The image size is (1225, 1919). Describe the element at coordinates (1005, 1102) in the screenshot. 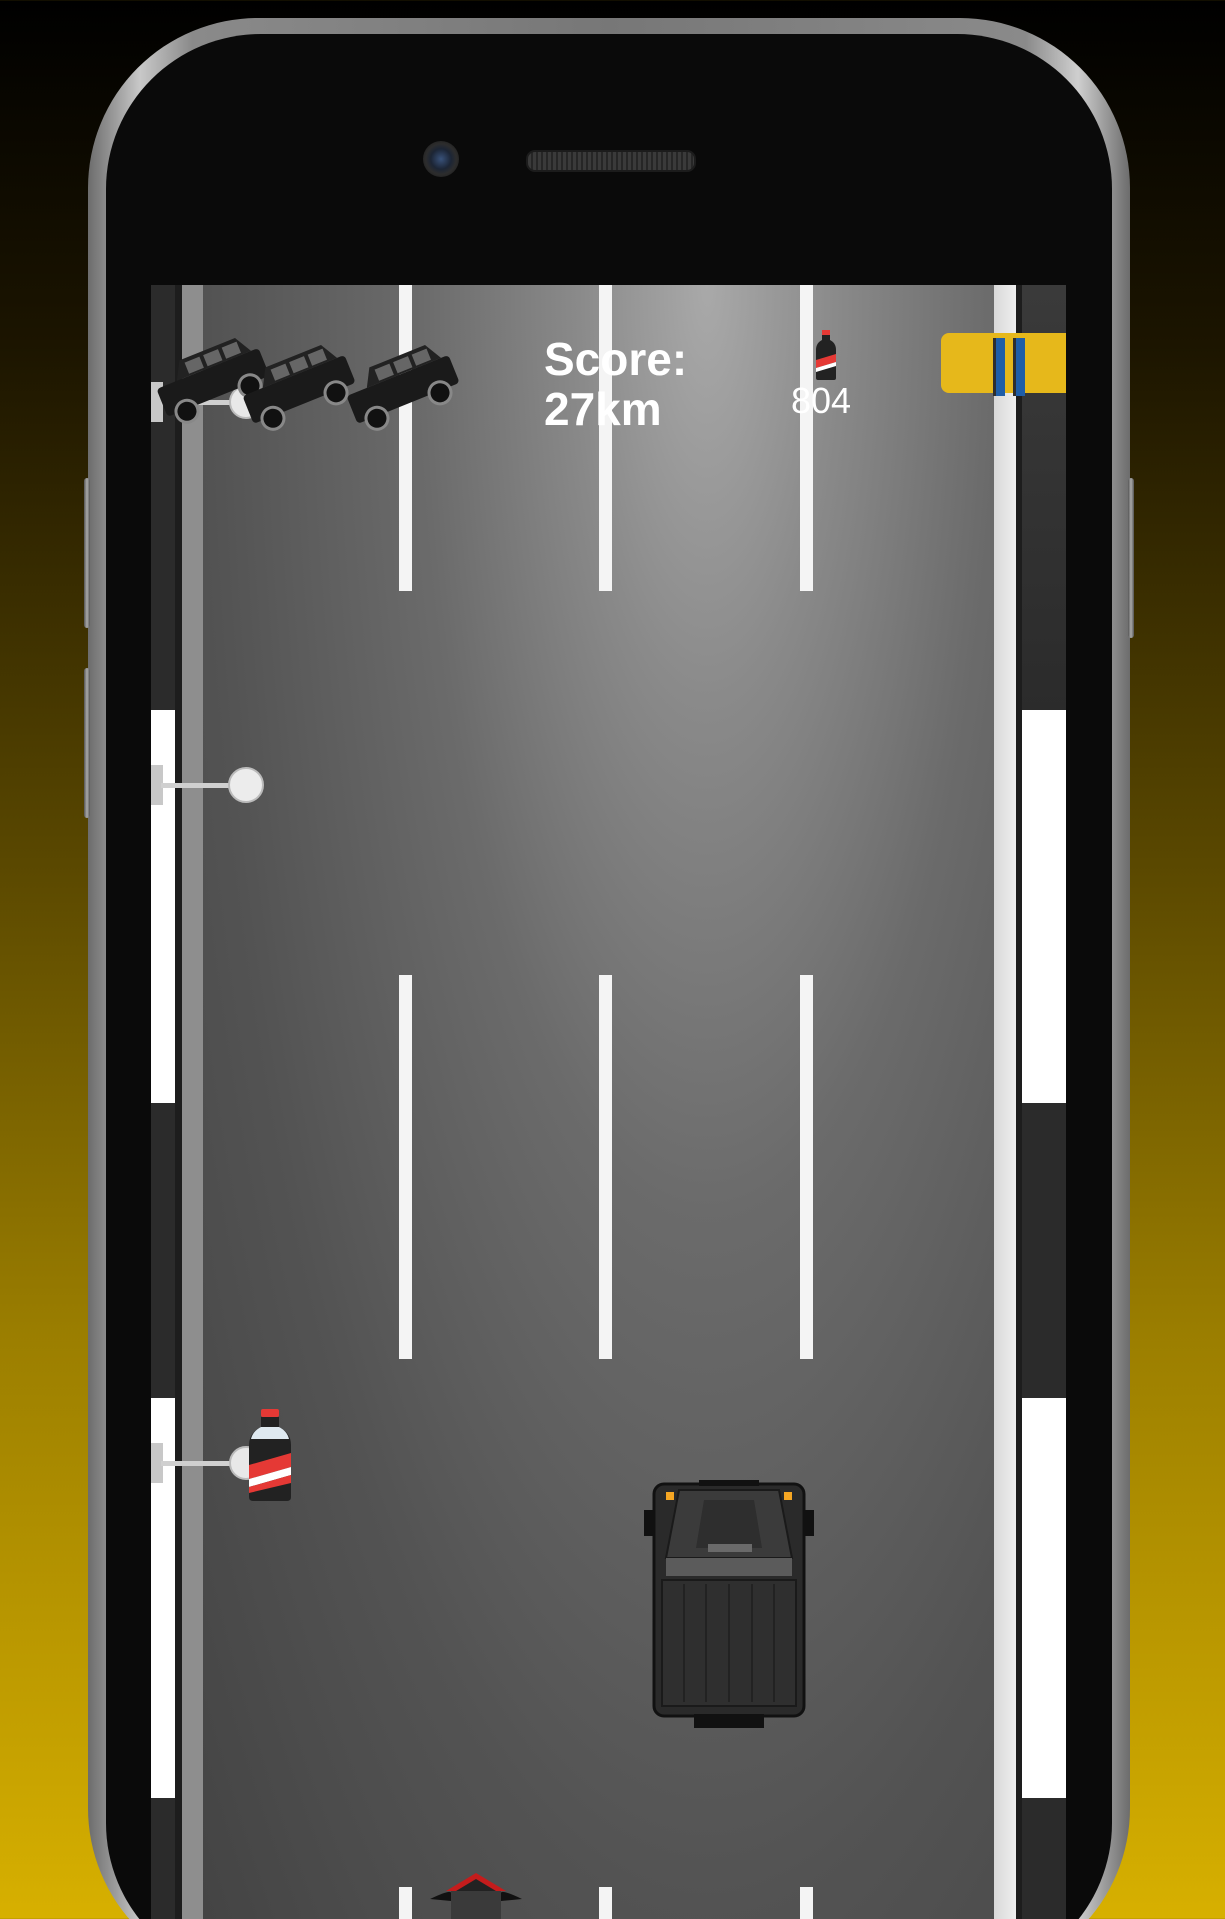

I see `road-edge-right` at that location.